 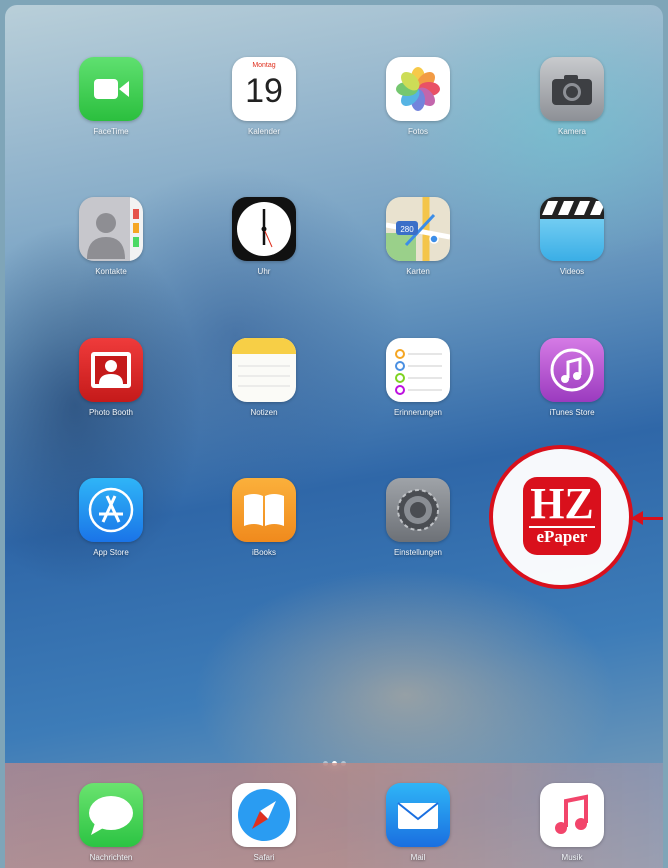 What do you see at coordinates (572, 271) in the screenshot?
I see `app-label: Videos` at bounding box center [572, 271].